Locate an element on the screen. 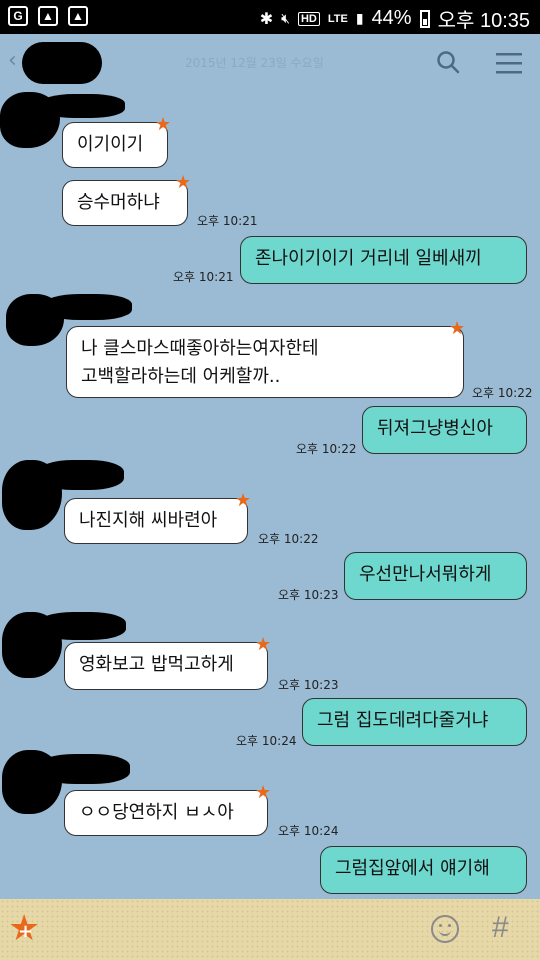 Image resolution: width=540 pixels, height=960 pixels. message-bubble-outgoing: 그럼집앞에서 얘기해 is located at coordinates (423, 870).